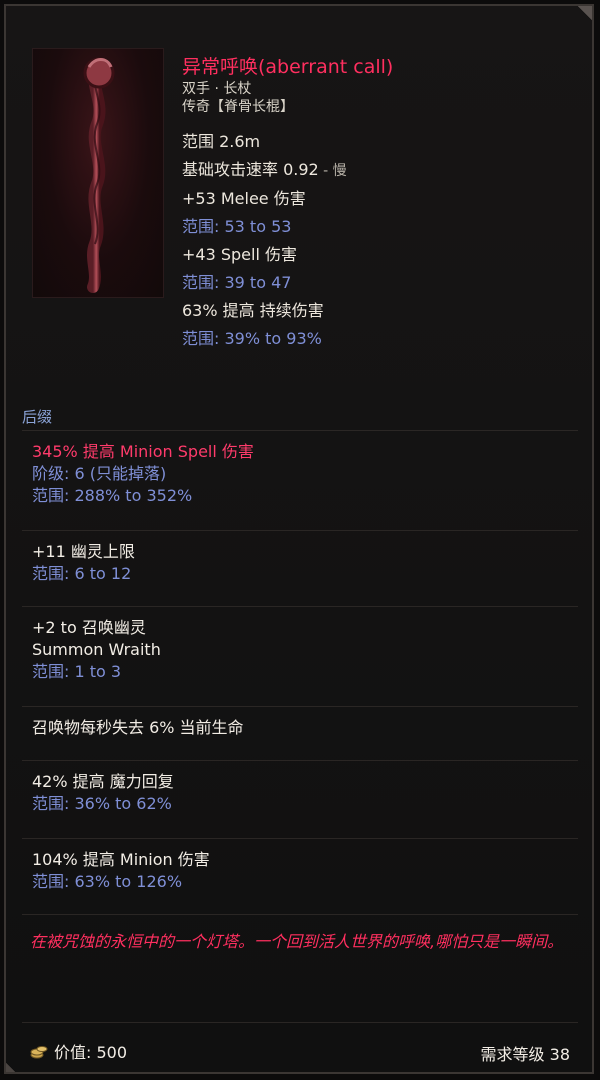 Image resolution: width=600 pixels, height=1080 pixels. Describe the element at coordinates (103, 781) in the screenshot. I see `suffix-5-main: 42% 提高 魔力回复` at that location.